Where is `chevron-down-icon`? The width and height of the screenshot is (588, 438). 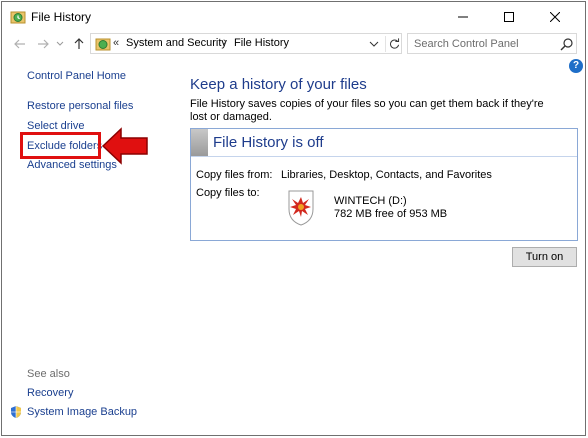
chevron-down-icon is located at coordinates (60, 43).